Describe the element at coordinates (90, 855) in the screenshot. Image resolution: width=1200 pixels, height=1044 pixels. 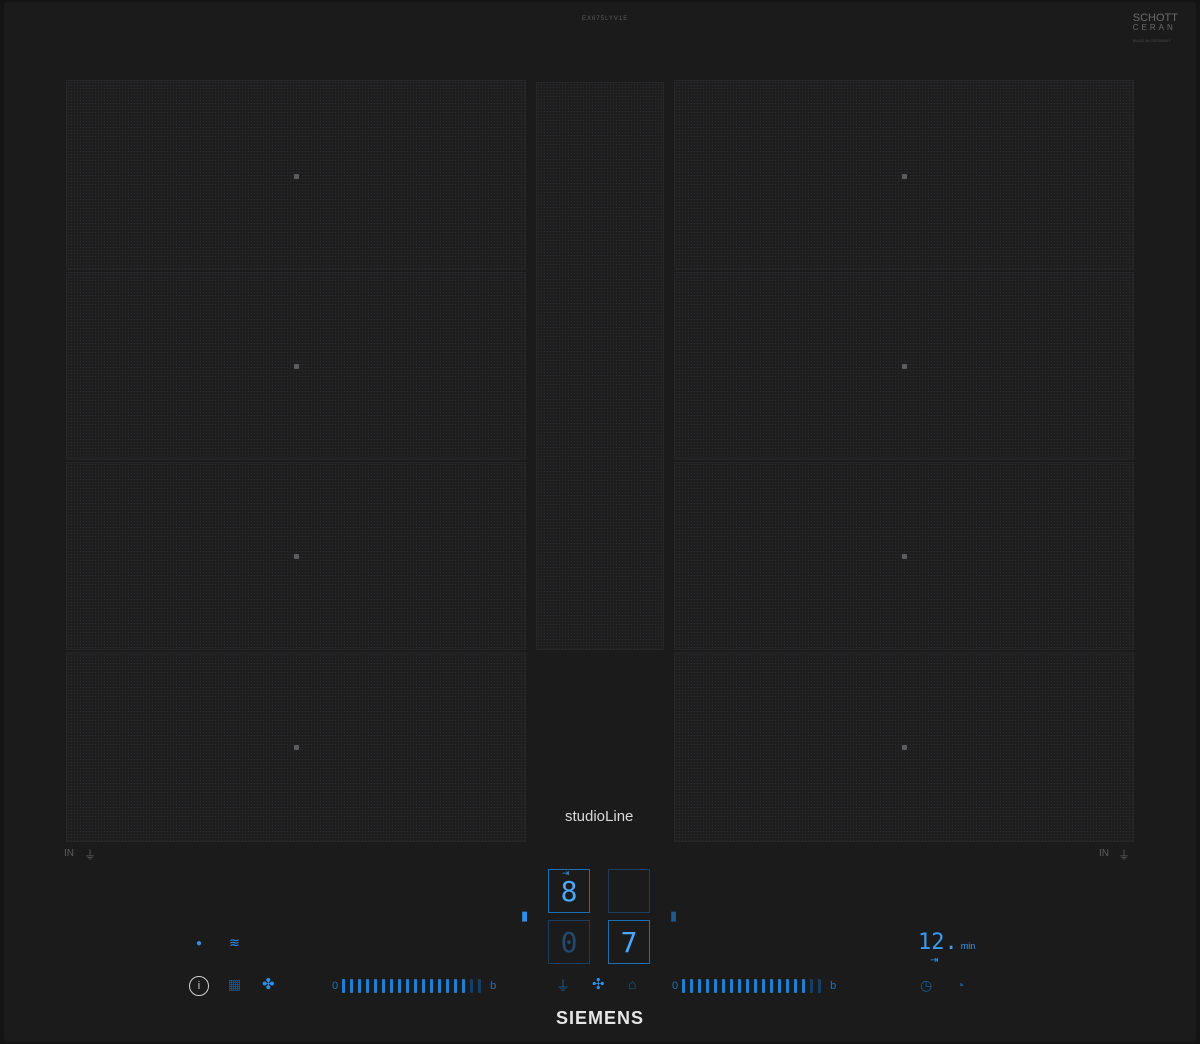
I see `pan-icon-left: ⏚` at that location.